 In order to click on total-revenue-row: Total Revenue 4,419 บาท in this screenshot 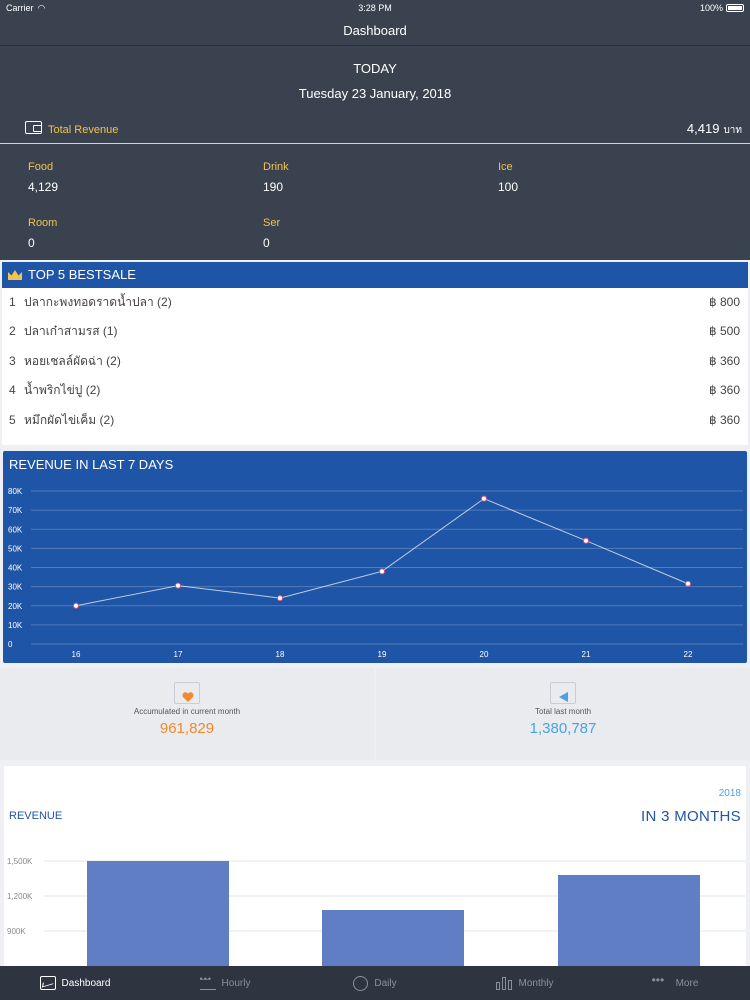, I will do `click(375, 131)`.